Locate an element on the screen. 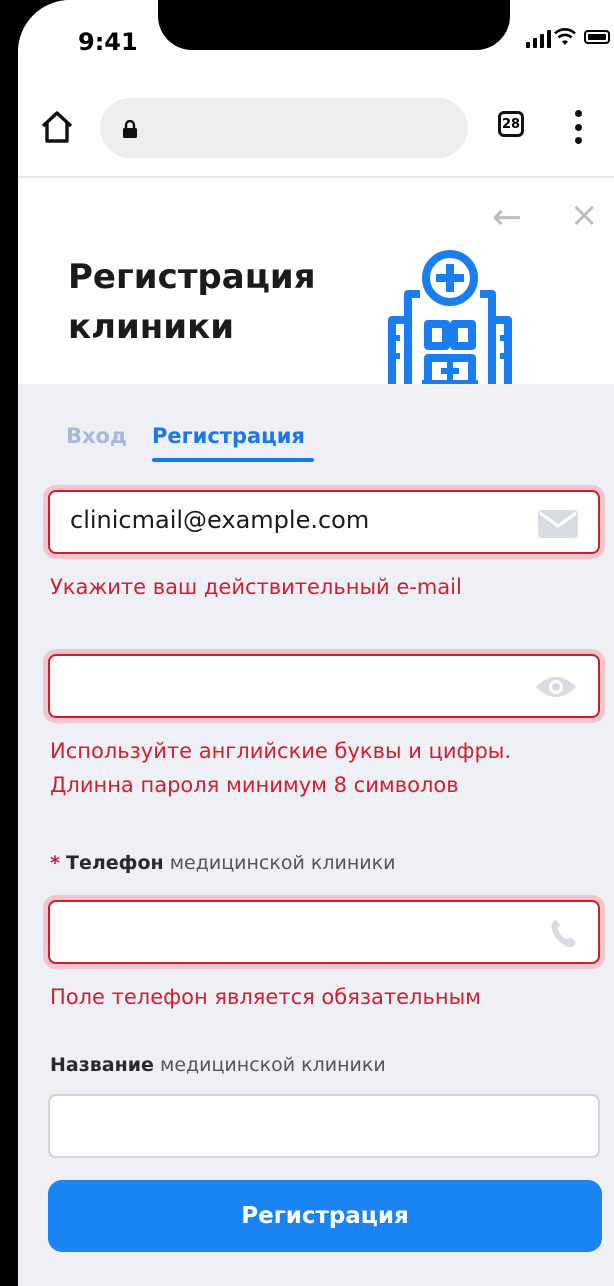 This screenshot has width=614, height=1286. more-menu-icon is located at coordinates (578, 127).